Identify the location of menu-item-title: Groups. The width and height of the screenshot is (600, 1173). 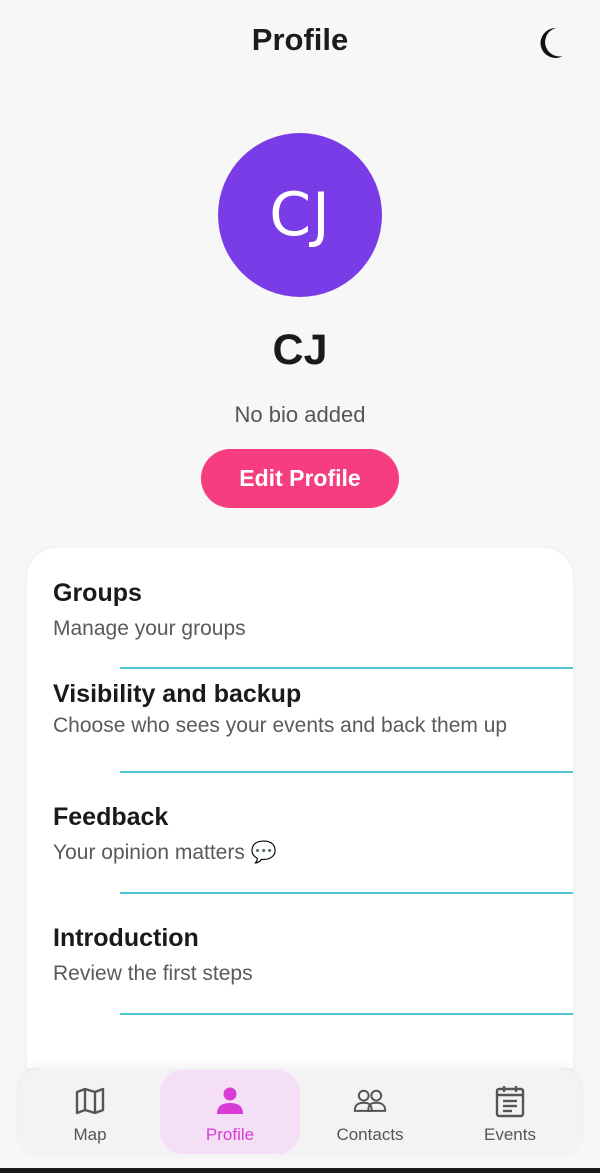
(97, 593).